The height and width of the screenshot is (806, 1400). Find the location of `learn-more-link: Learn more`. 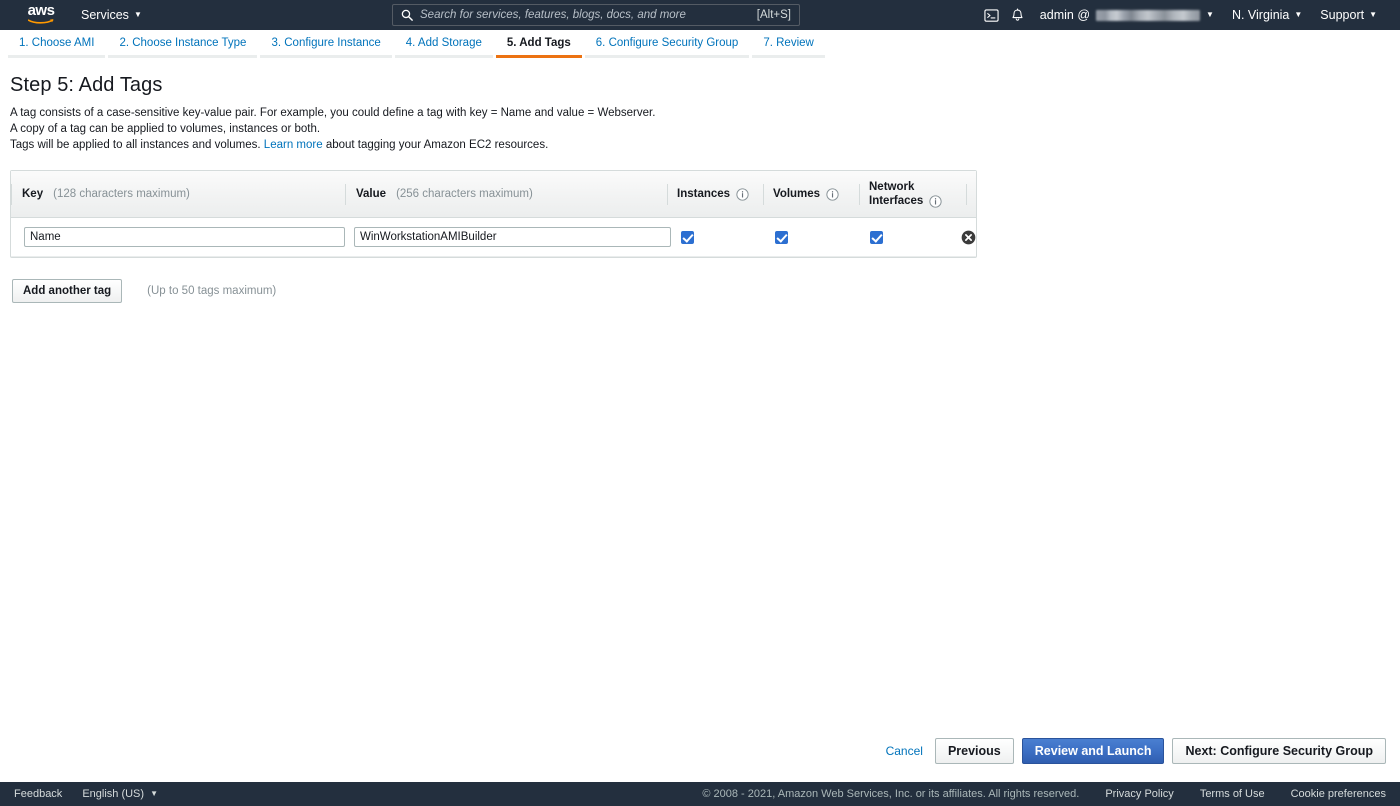

learn-more-link: Learn more is located at coordinates (293, 145).